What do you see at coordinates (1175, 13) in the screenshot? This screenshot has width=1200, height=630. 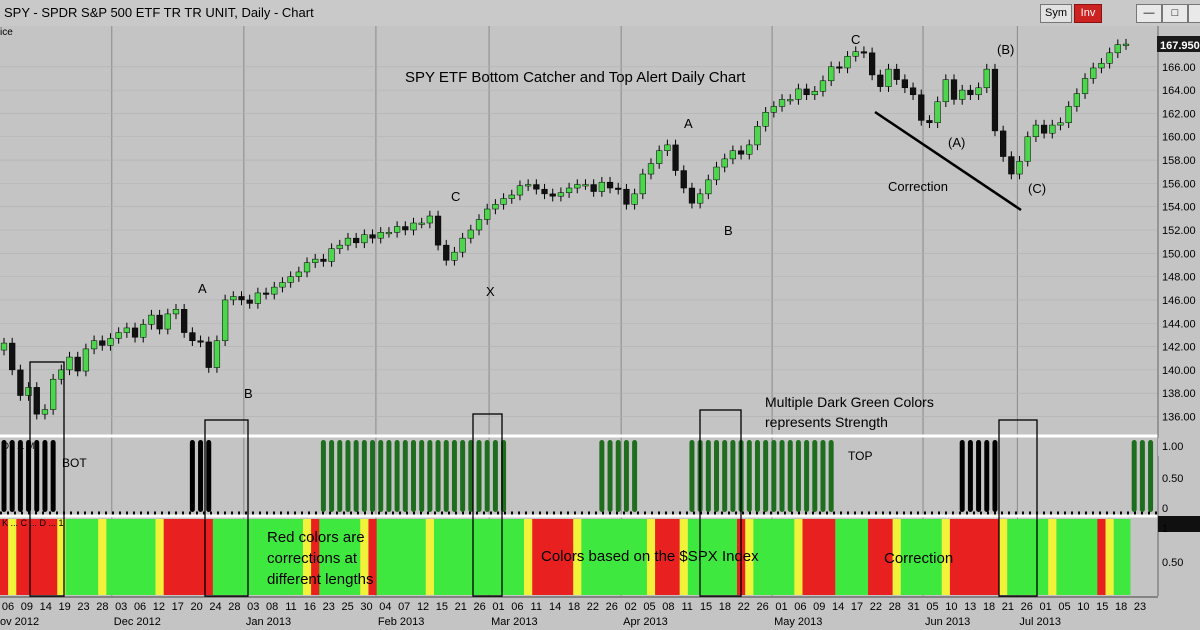 I see `maximize-icon: □` at bounding box center [1175, 13].